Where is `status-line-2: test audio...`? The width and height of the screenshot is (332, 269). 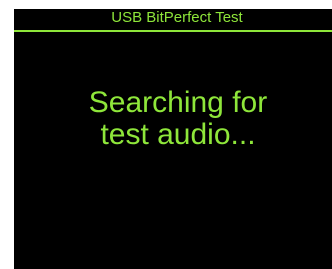 status-line-2: test audio... is located at coordinates (178, 134).